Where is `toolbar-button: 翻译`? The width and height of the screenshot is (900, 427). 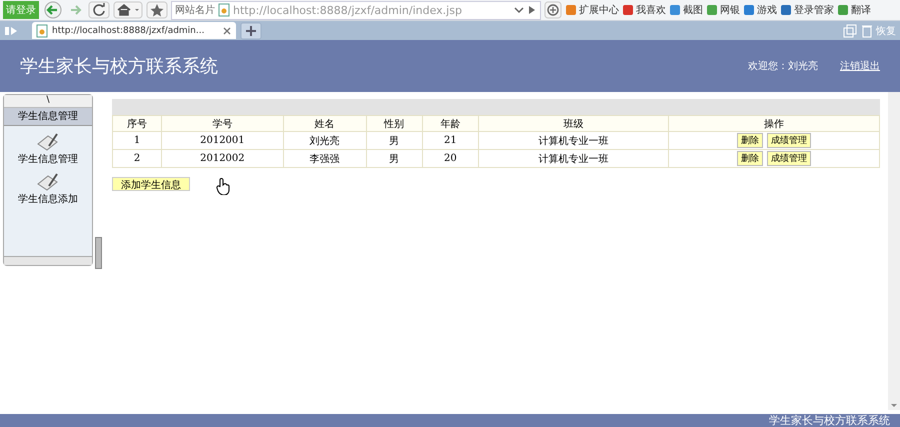
toolbar-button: 翻译 is located at coordinates (854, 10).